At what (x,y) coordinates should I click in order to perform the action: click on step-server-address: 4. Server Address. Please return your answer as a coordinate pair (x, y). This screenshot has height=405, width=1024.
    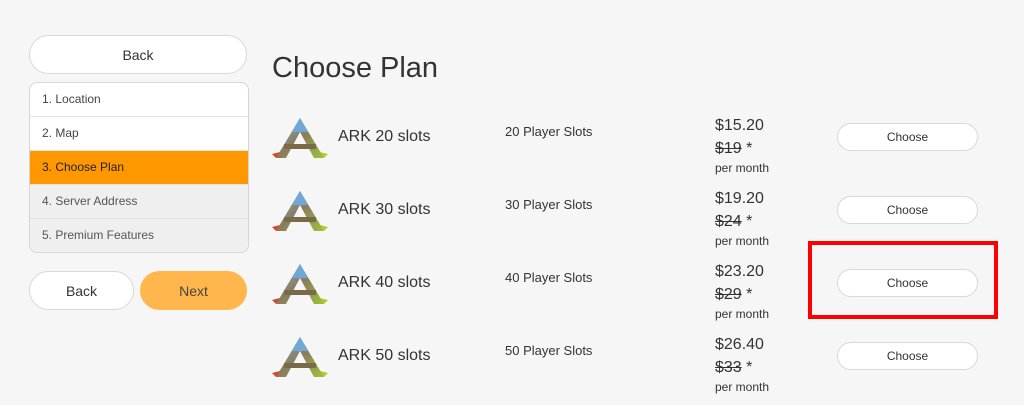
    Looking at the image, I should click on (139, 202).